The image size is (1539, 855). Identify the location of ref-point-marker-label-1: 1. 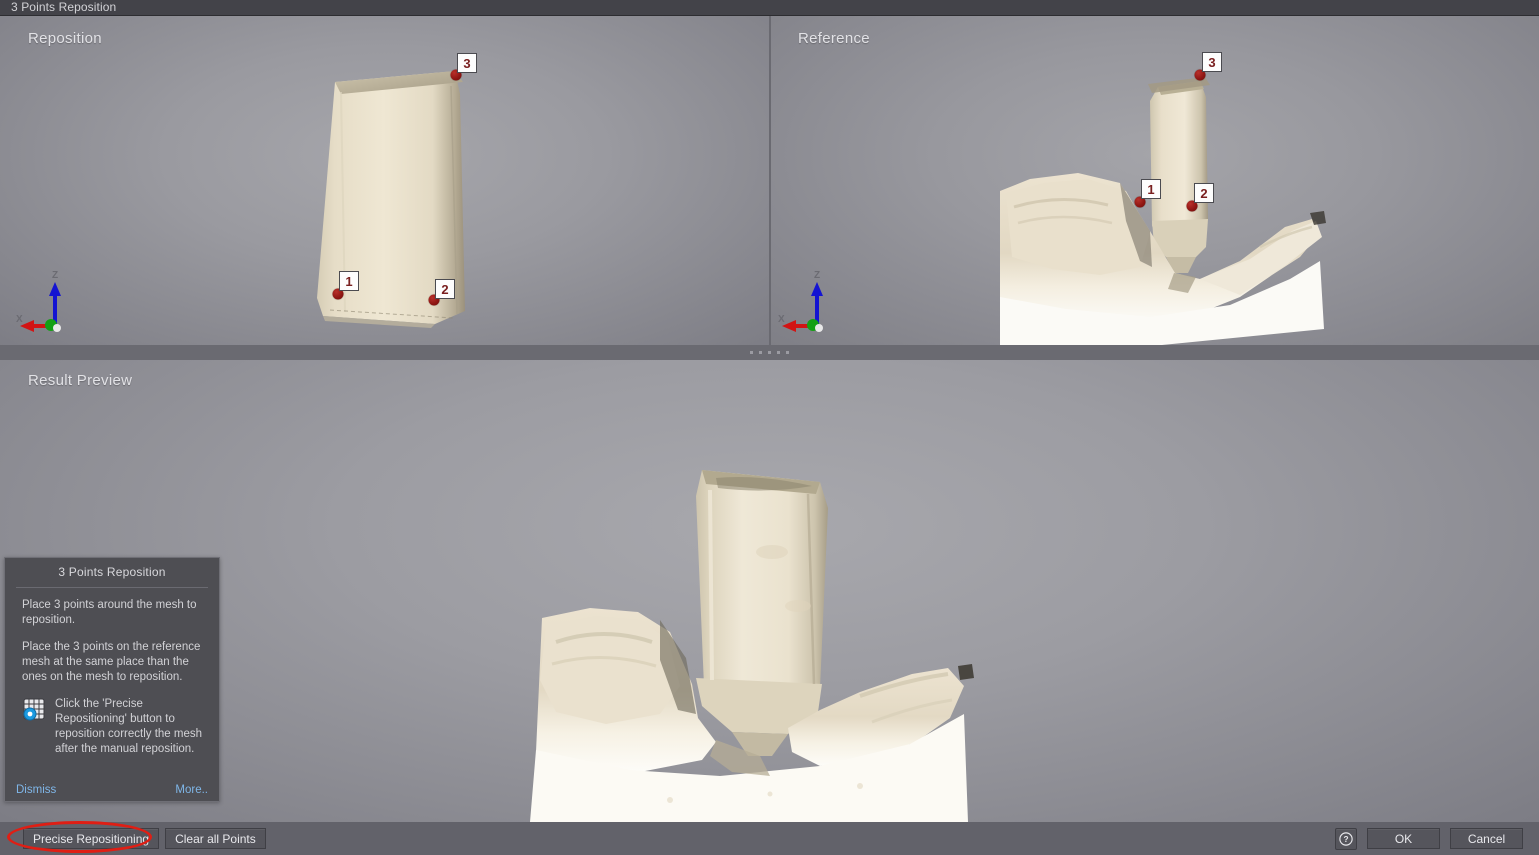
(1151, 189).